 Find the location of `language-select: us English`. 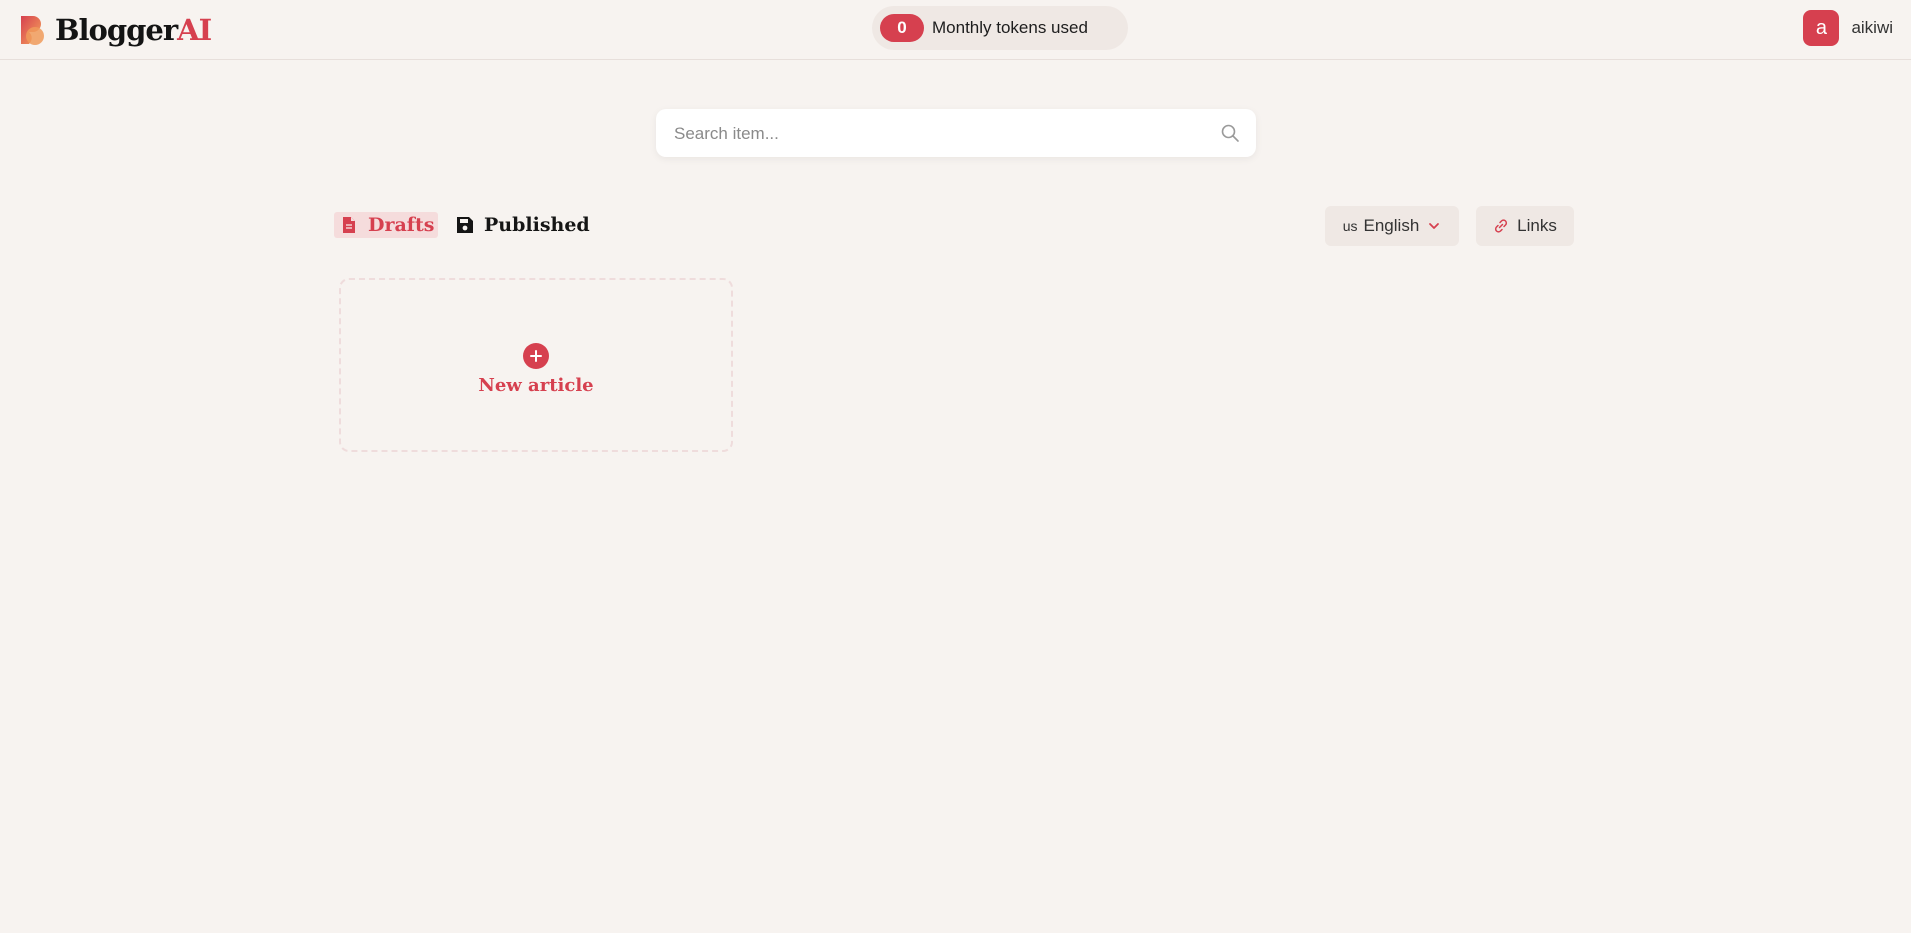

language-select: us English is located at coordinates (1392, 226).